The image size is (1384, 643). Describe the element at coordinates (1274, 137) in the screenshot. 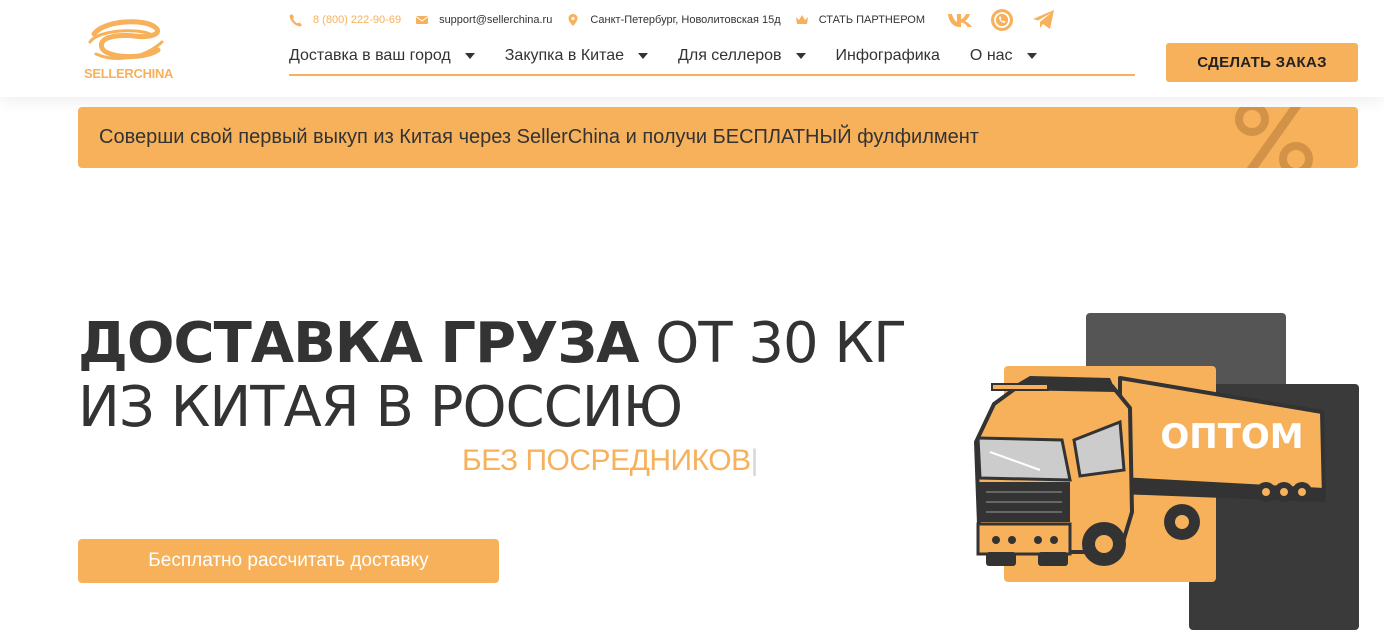

I see `percent-icon` at that location.